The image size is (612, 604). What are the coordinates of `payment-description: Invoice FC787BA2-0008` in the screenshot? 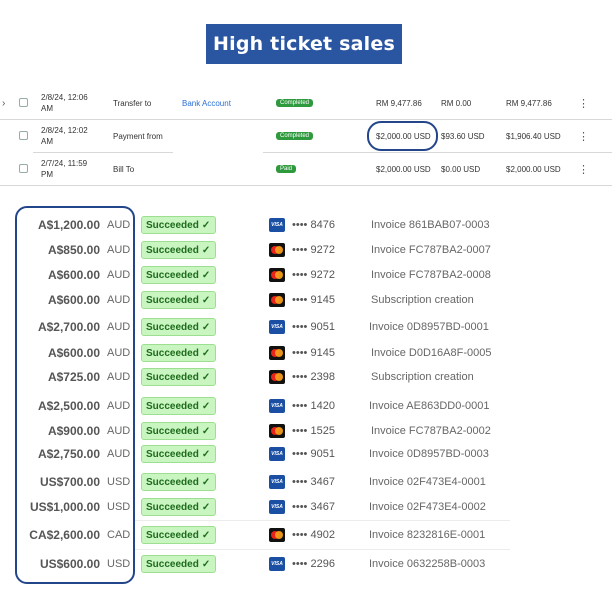 It's located at (431, 275).